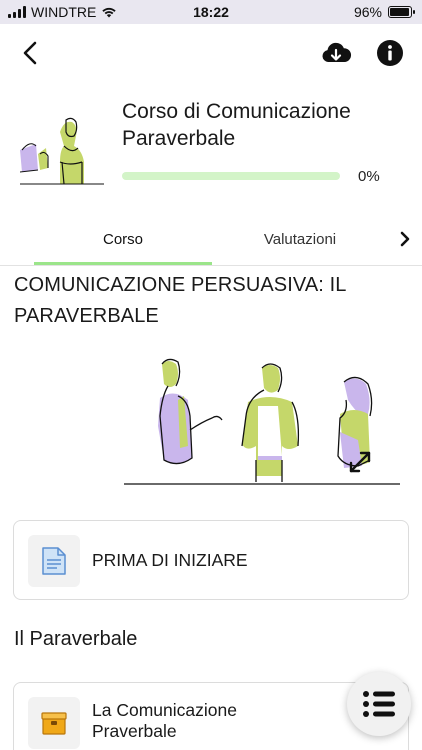 This screenshot has height=750, width=422. I want to click on tab-corso: Corso, so click(123, 239).